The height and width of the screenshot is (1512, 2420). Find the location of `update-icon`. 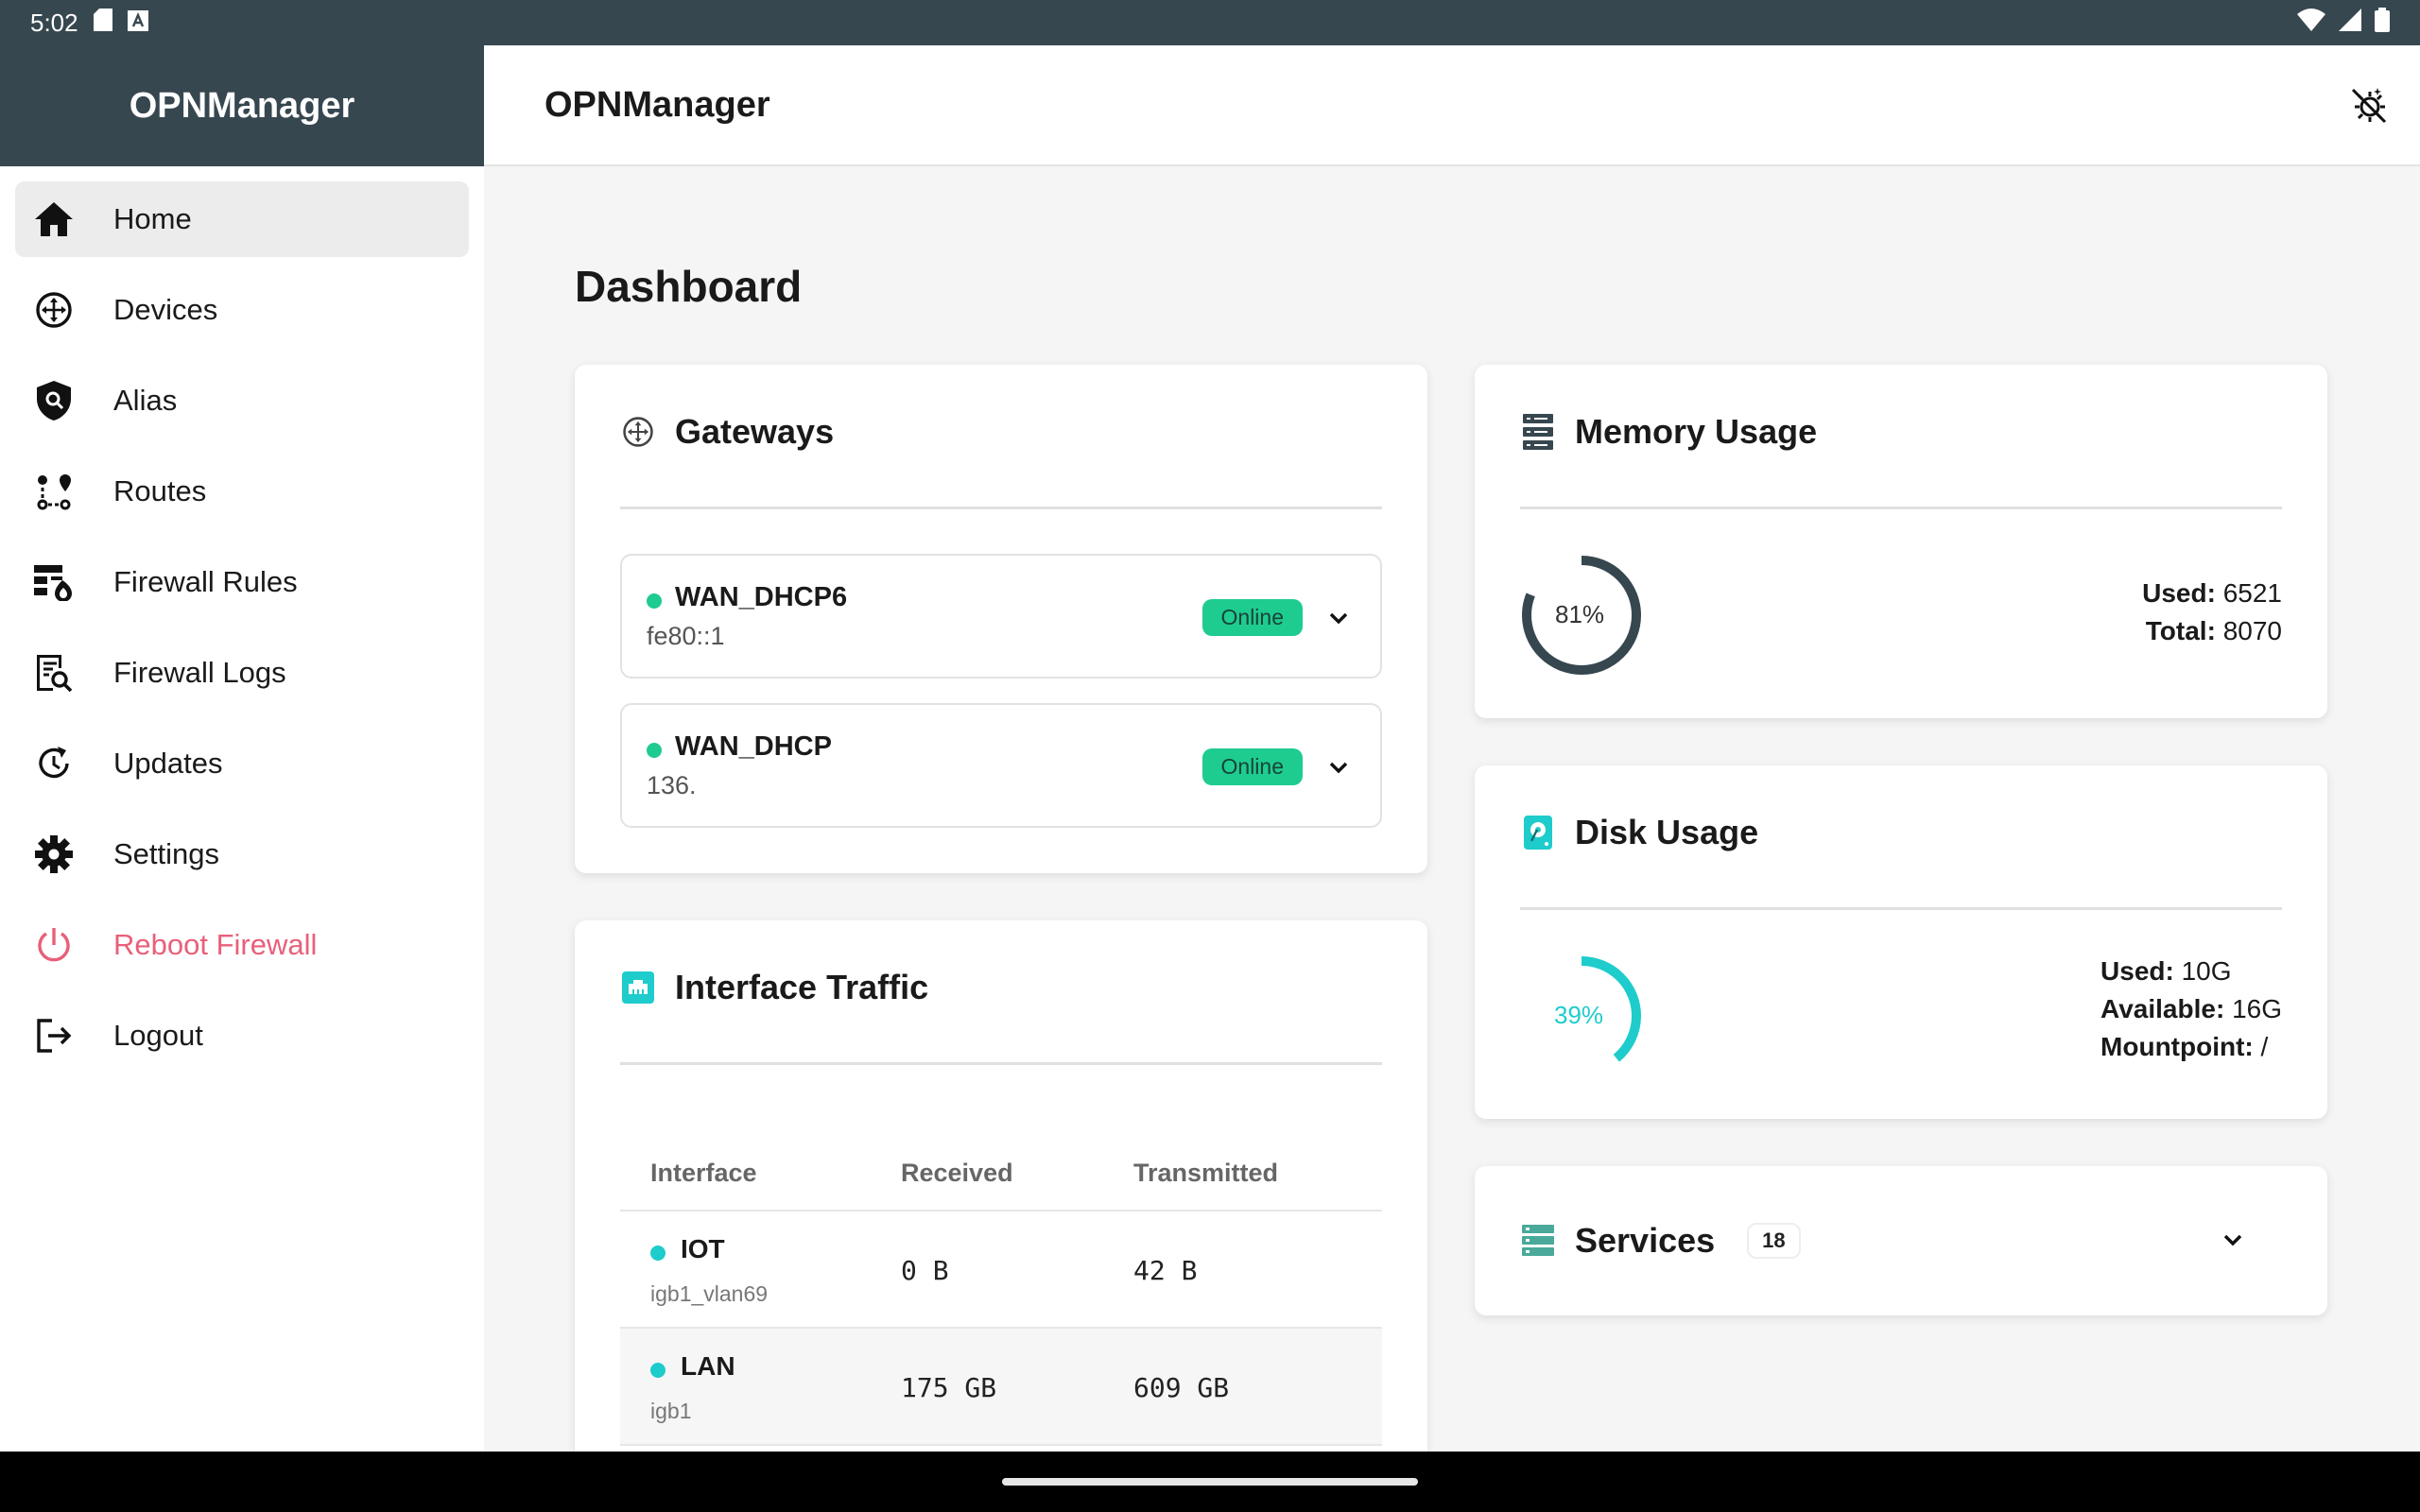

update-icon is located at coordinates (54, 763).